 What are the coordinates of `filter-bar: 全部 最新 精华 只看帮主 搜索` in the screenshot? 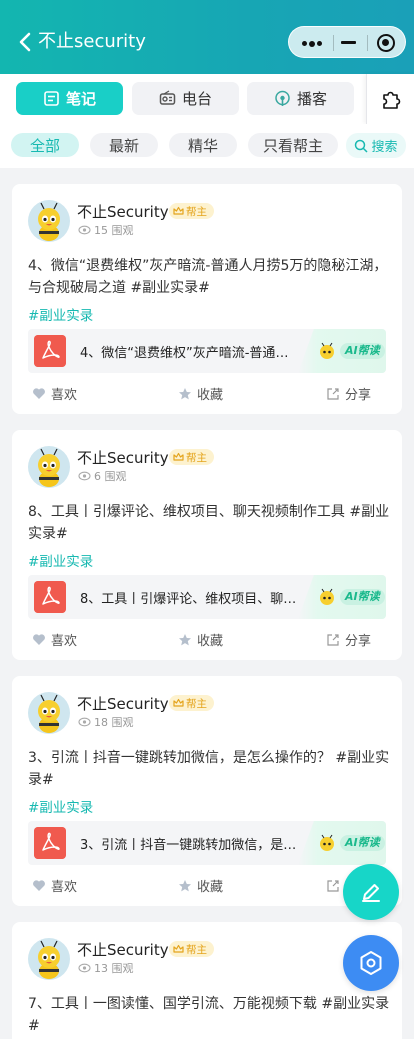 It's located at (207, 146).